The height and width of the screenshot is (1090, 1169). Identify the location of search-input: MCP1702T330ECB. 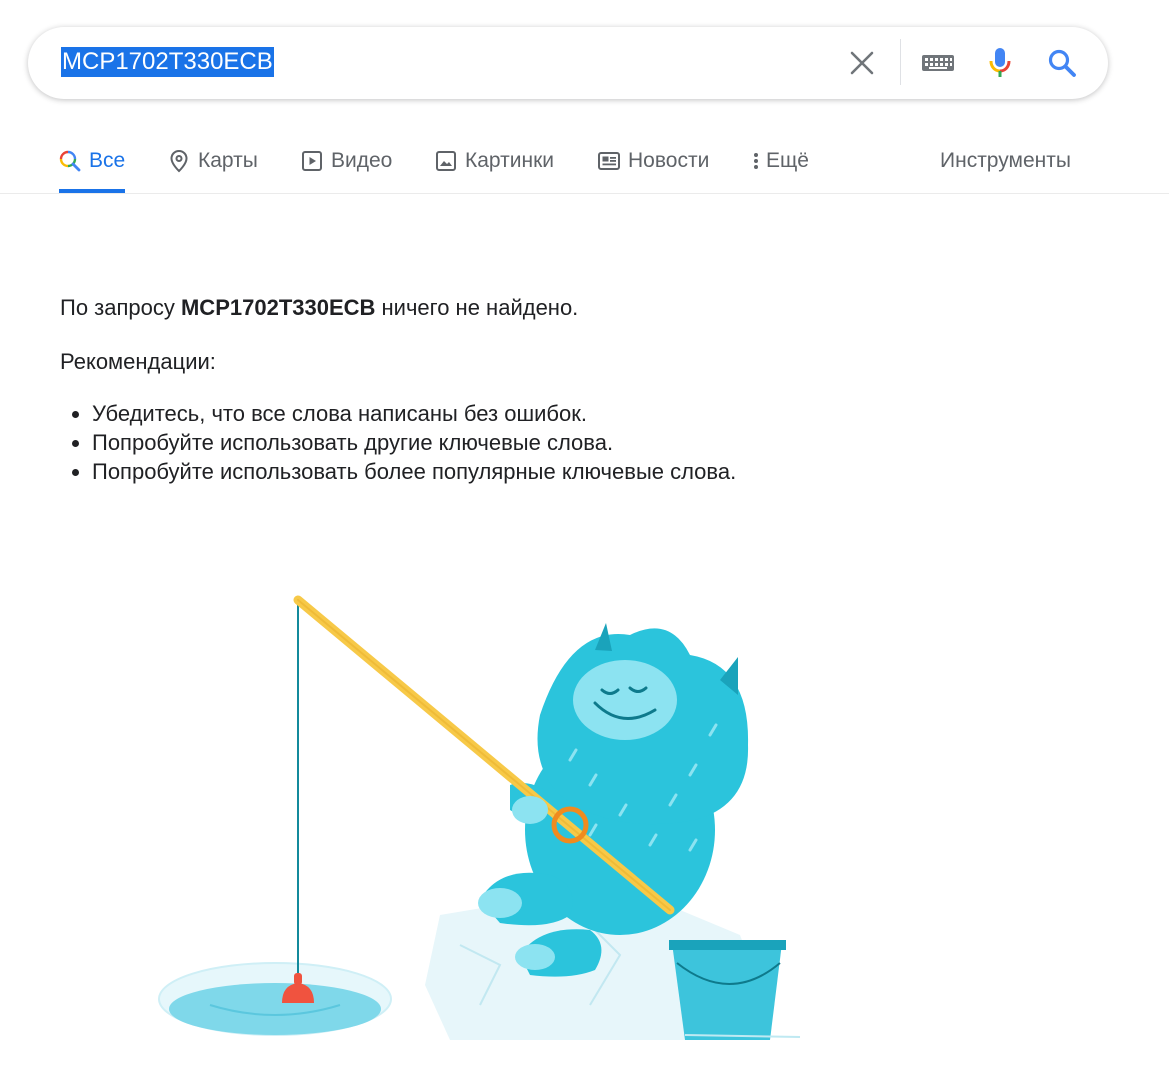
(167, 62).